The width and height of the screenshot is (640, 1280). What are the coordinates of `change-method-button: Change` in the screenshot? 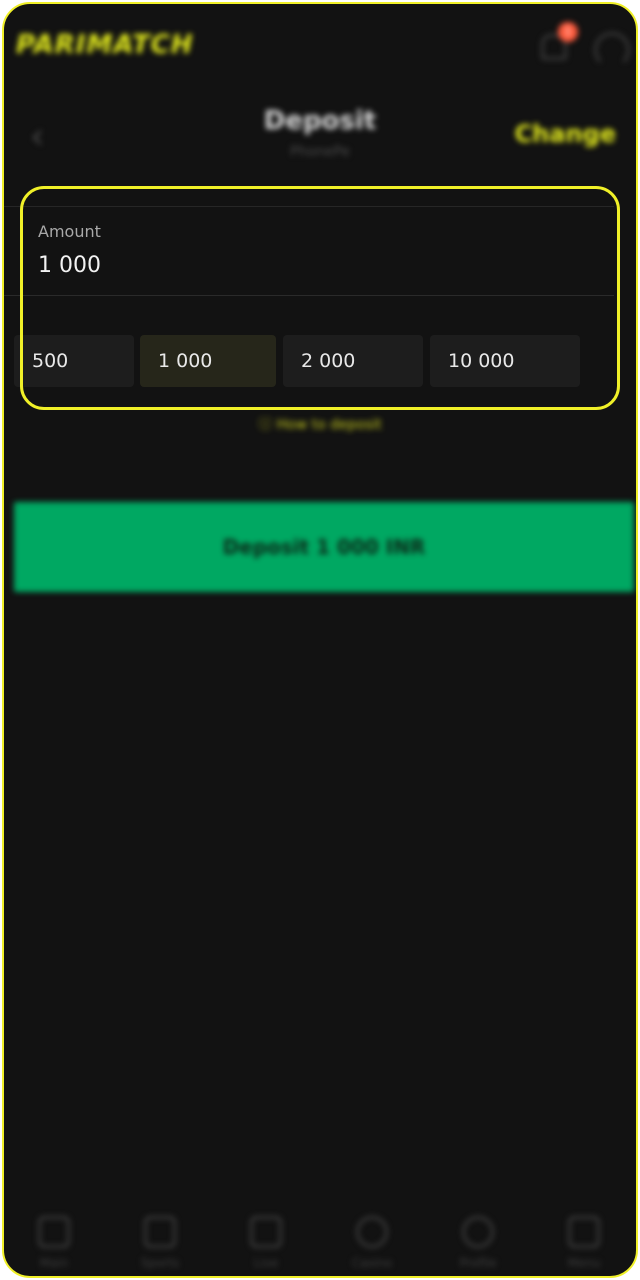 It's located at (565, 134).